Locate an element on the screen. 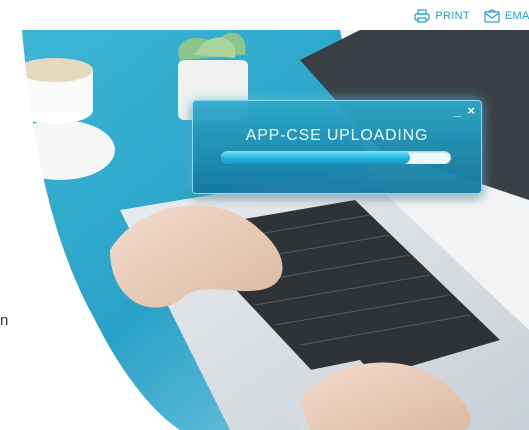 Image resolution: width=529 pixels, height=430 pixels. upload-progress-bar is located at coordinates (336, 157).